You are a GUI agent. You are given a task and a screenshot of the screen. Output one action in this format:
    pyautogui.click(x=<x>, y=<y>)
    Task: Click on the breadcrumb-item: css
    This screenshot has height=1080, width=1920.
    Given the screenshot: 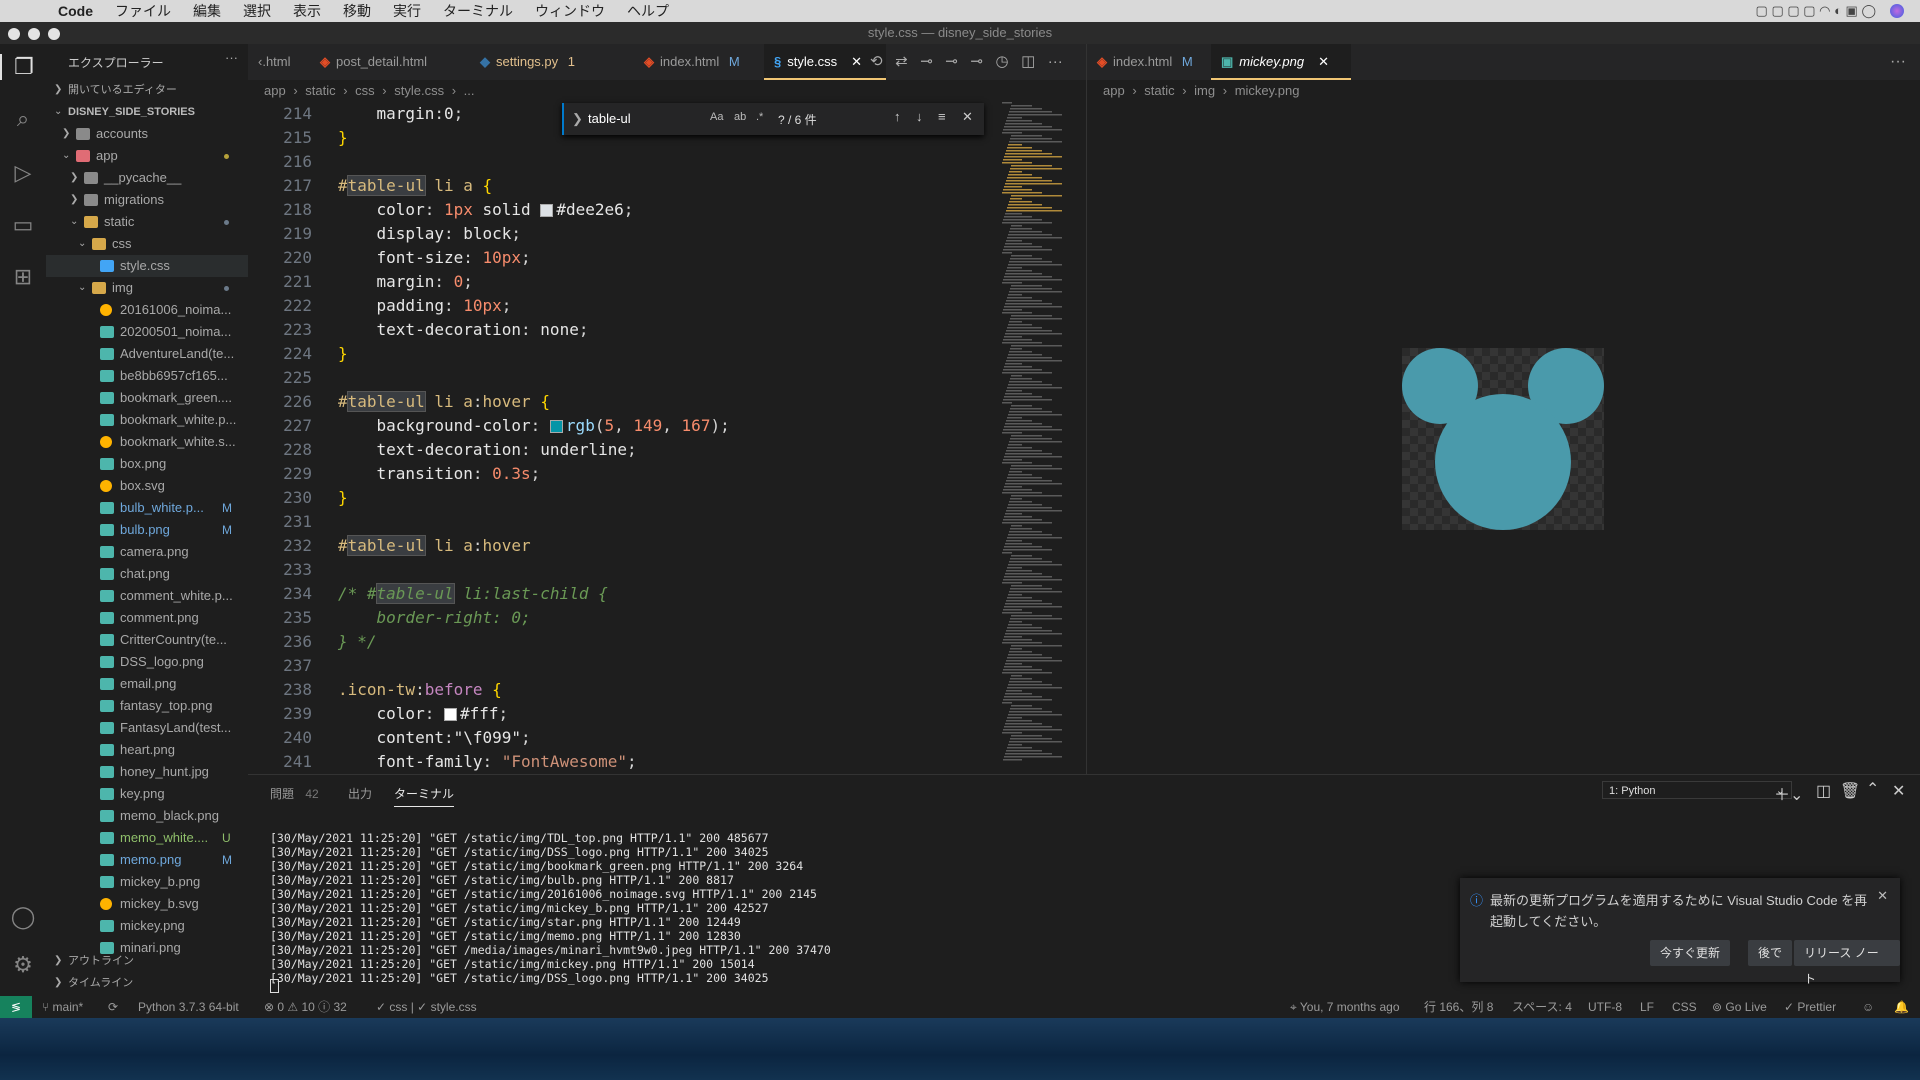 What is the action you would take?
    pyautogui.click(x=365, y=90)
    